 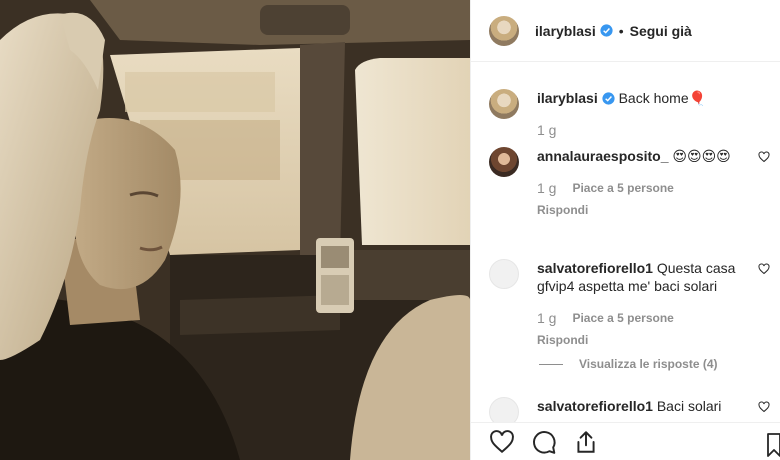 What do you see at coordinates (625, 441) in the screenshot?
I see `post-actions-bar` at bounding box center [625, 441].